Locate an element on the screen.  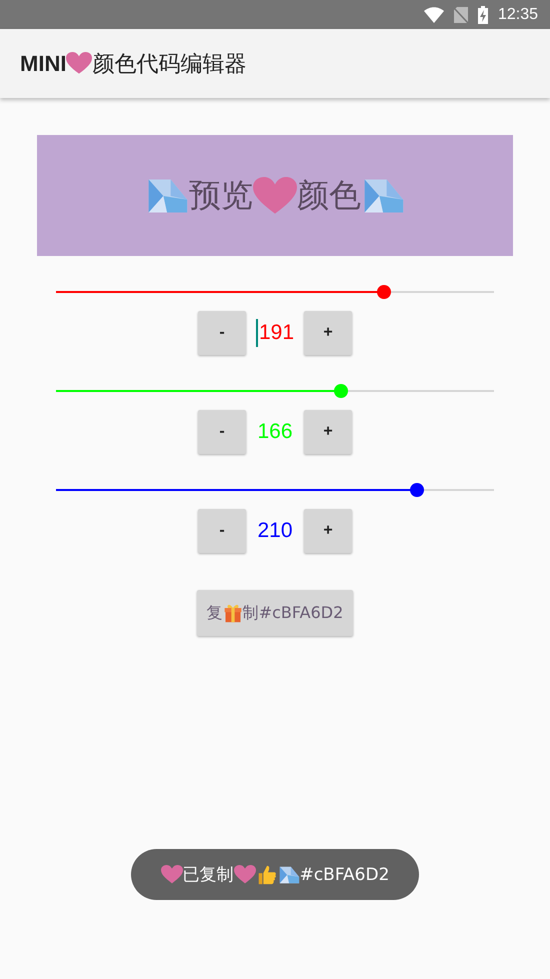
app-title: 颜色代码编辑器 is located at coordinates (169, 64).